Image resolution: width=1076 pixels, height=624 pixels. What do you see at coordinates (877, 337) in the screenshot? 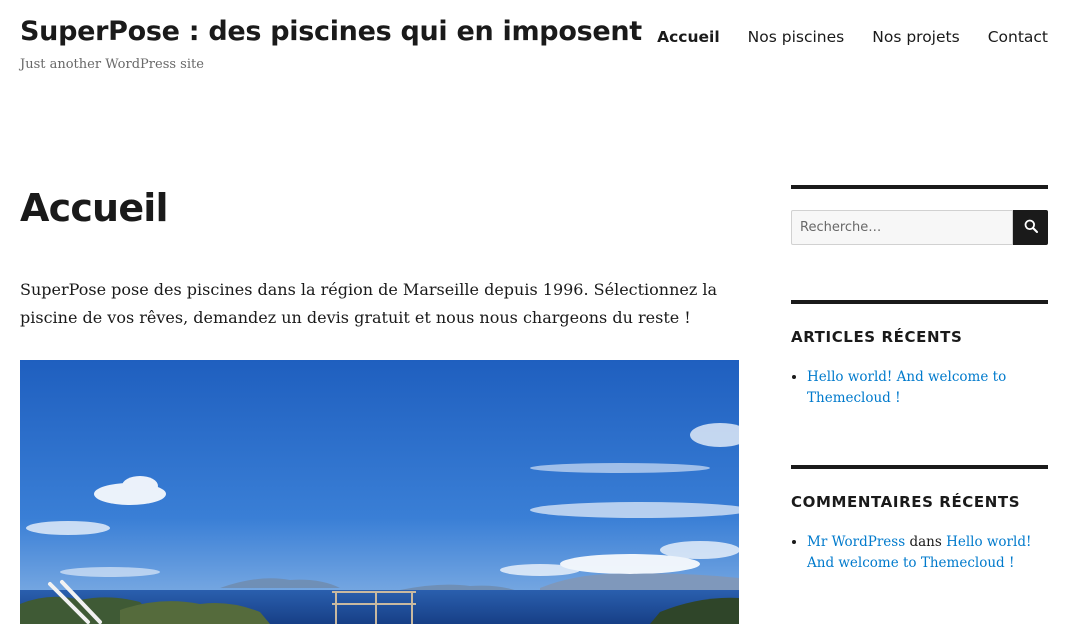
I see `recent-posts-title: ARTICLES RÉCENTS` at bounding box center [877, 337].